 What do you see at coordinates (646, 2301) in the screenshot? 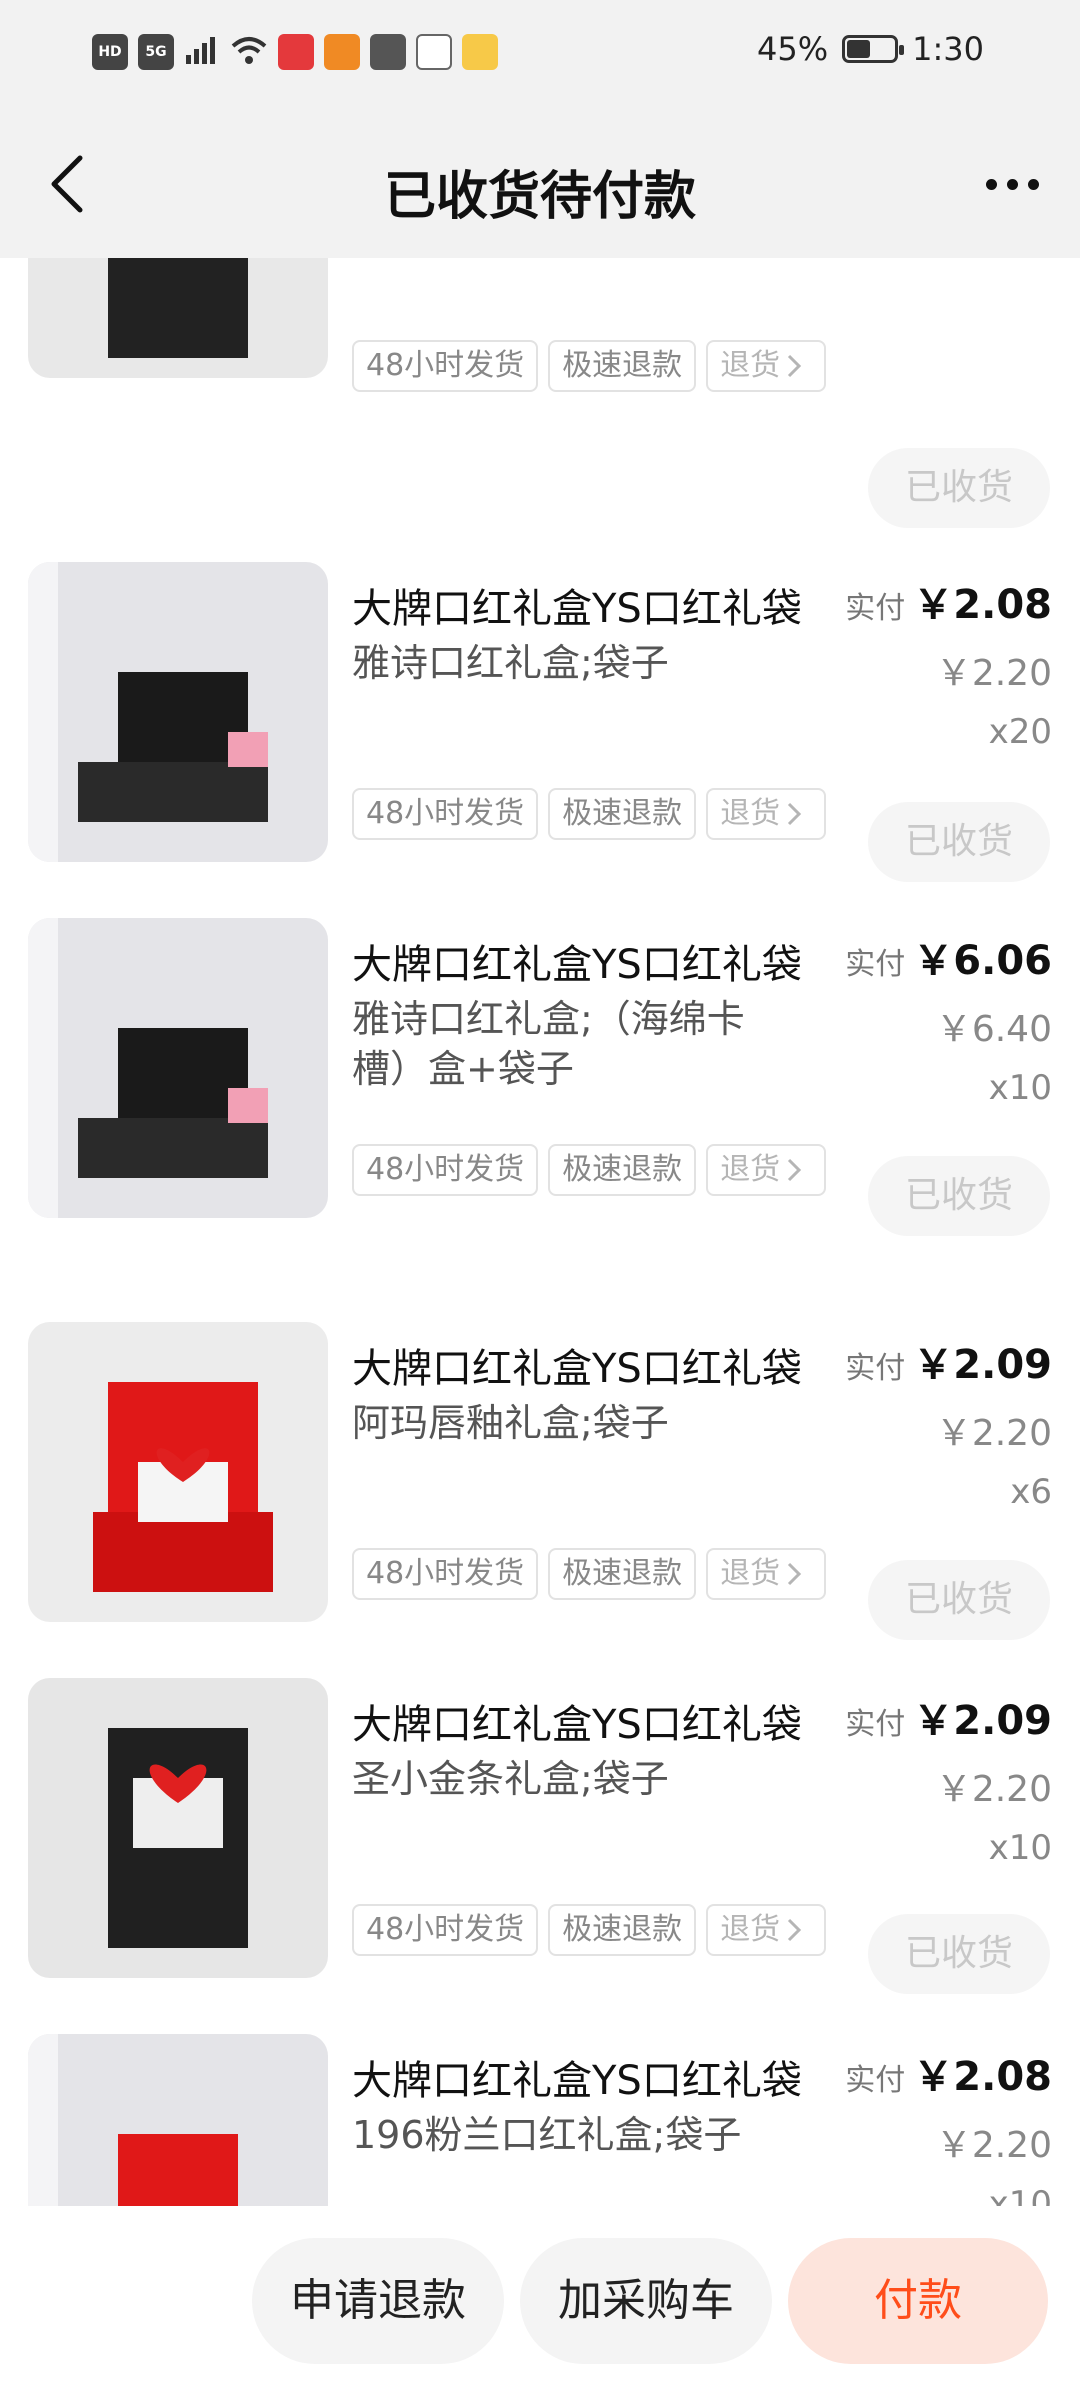
I see `add-to-cart-button: 加采购车` at bounding box center [646, 2301].